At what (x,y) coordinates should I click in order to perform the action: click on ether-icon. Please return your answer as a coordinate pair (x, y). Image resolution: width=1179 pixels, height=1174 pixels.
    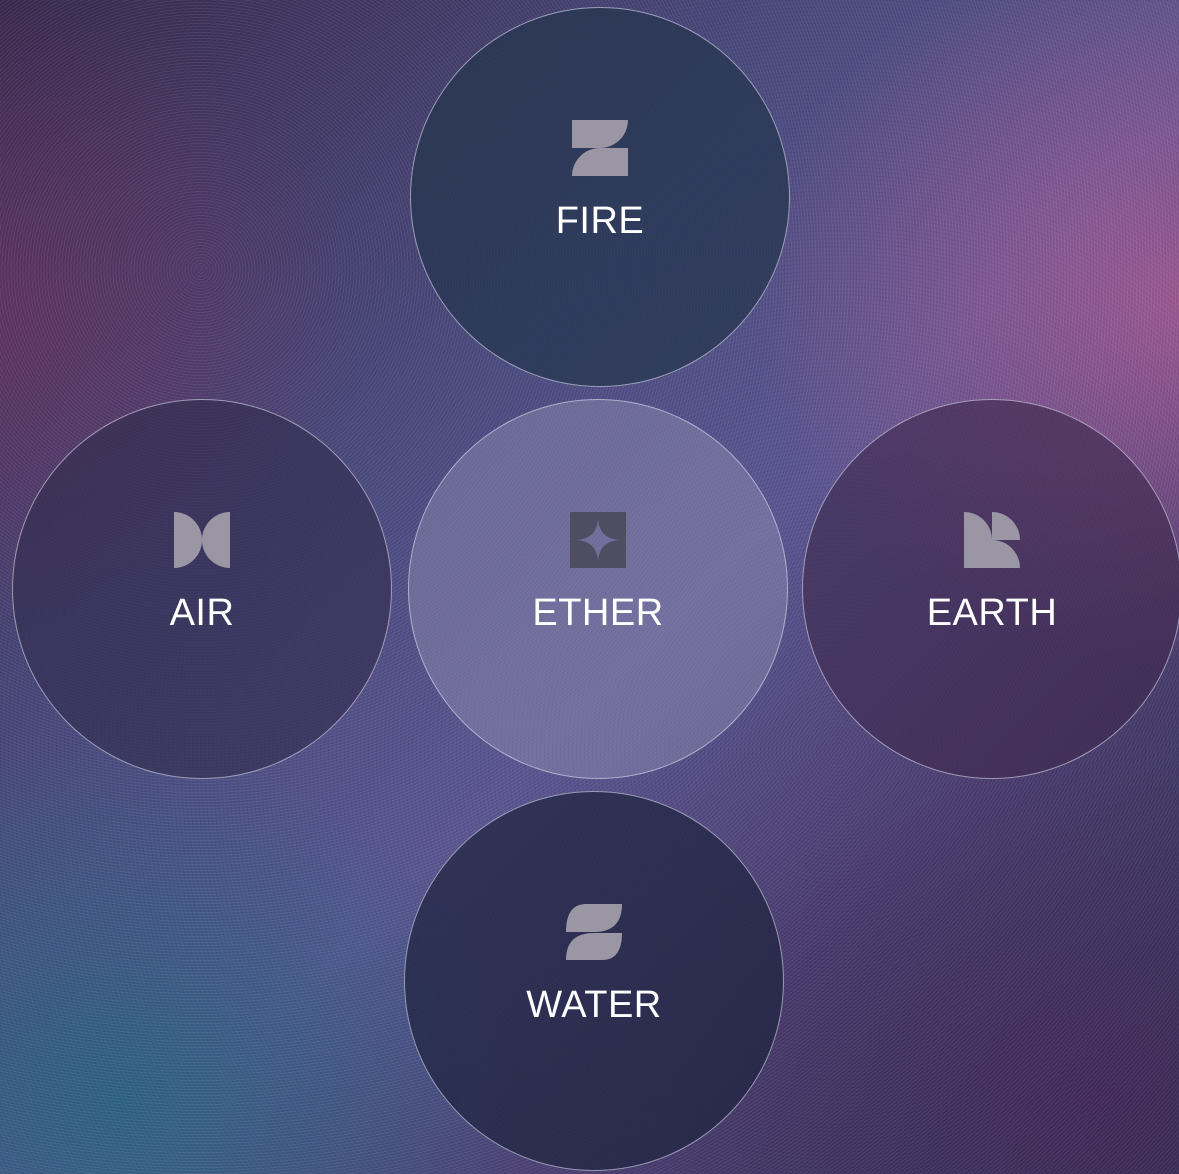
    Looking at the image, I should click on (598, 540).